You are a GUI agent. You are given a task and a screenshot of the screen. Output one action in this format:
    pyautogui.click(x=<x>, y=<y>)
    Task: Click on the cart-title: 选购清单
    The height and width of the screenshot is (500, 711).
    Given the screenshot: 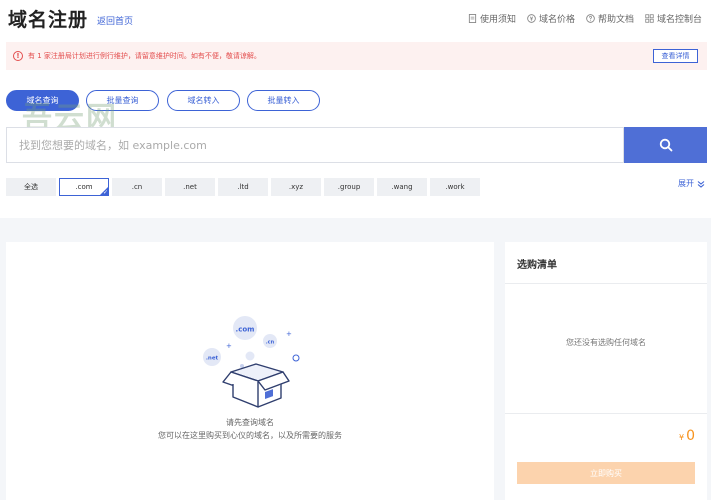 What is the action you would take?
    pyautogui.click(x=537, y=265)
    